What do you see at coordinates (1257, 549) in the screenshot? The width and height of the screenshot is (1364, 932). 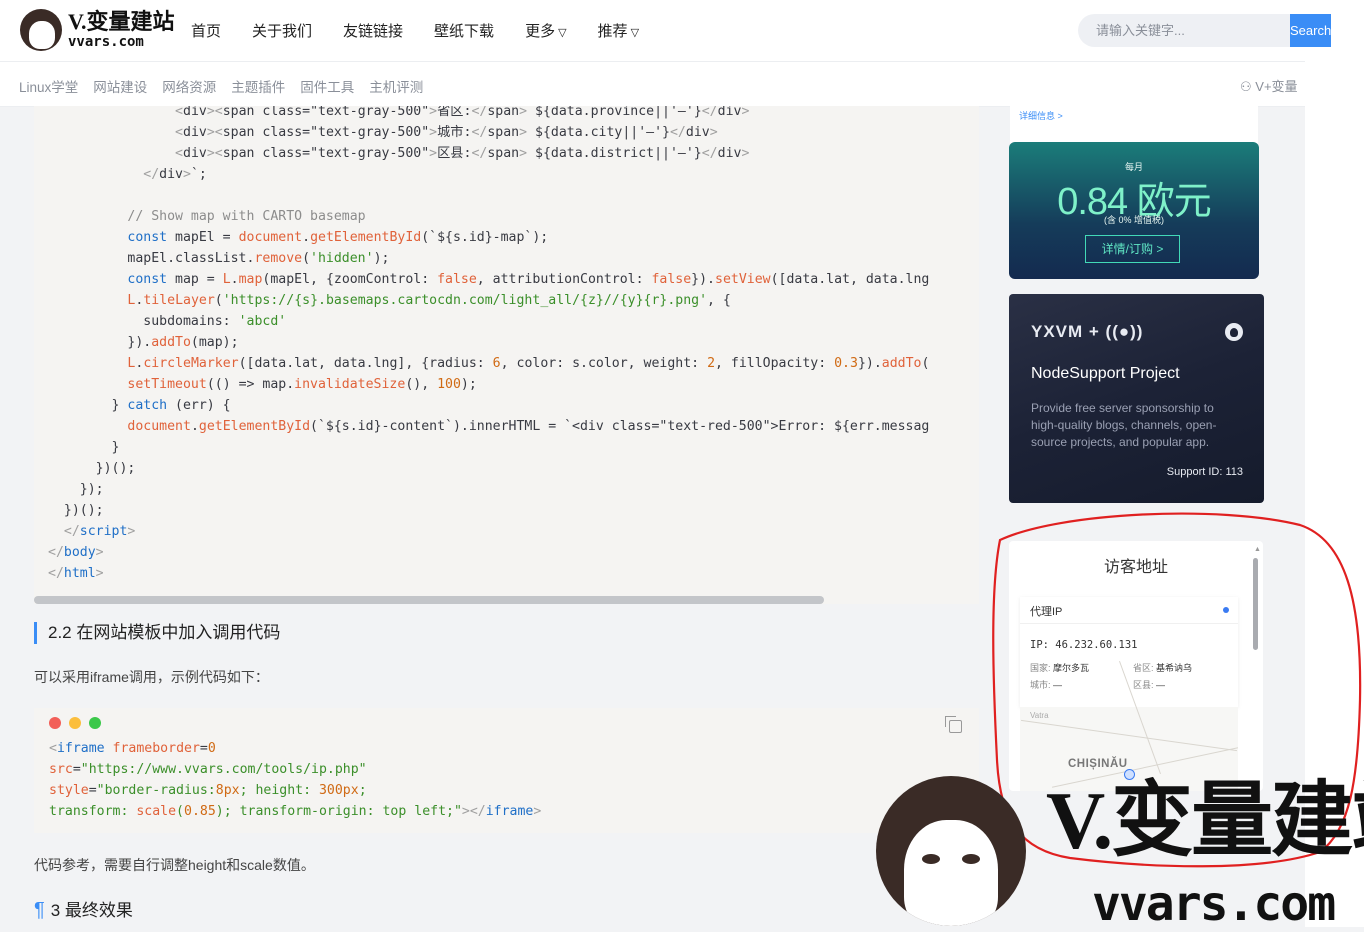 I see `scroll-up-icon: ▲` at bounding box center [1257, 549].